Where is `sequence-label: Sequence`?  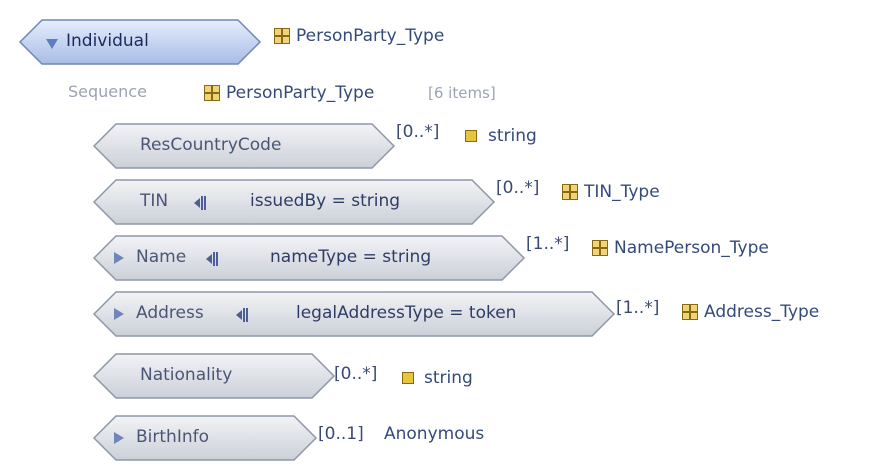 sequence-label: Sequence is located at coordinates (107, 91).